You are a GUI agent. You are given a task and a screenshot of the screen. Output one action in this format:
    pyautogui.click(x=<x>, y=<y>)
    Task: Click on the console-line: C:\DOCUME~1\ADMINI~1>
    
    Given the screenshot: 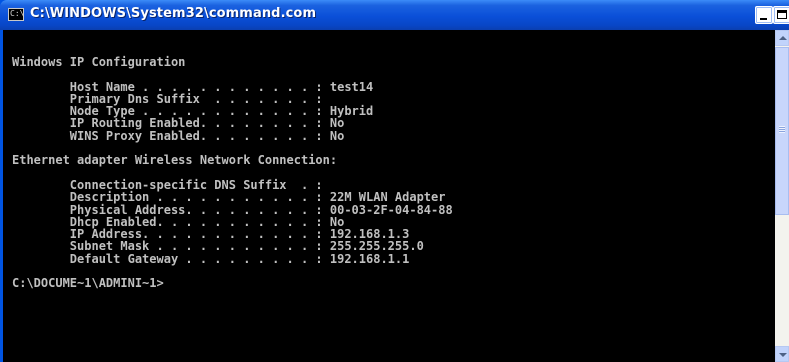 What is the action you would take?
    pyautogui.click(x=88, y=283)
    